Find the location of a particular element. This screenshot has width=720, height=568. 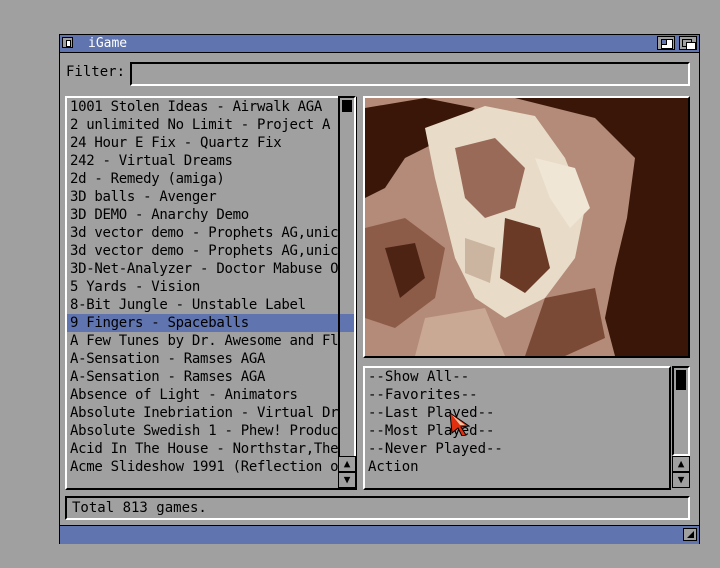

zoom-icon is located at coordinates (666, 43).